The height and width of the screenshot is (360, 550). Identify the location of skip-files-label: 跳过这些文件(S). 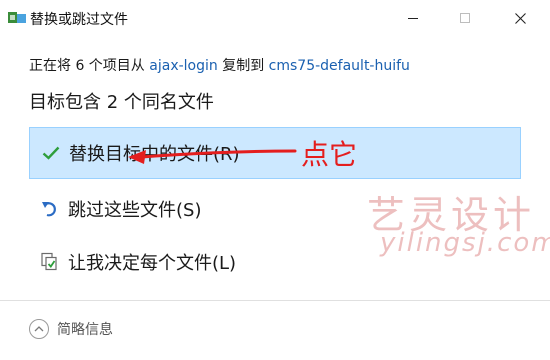
(135, 210).